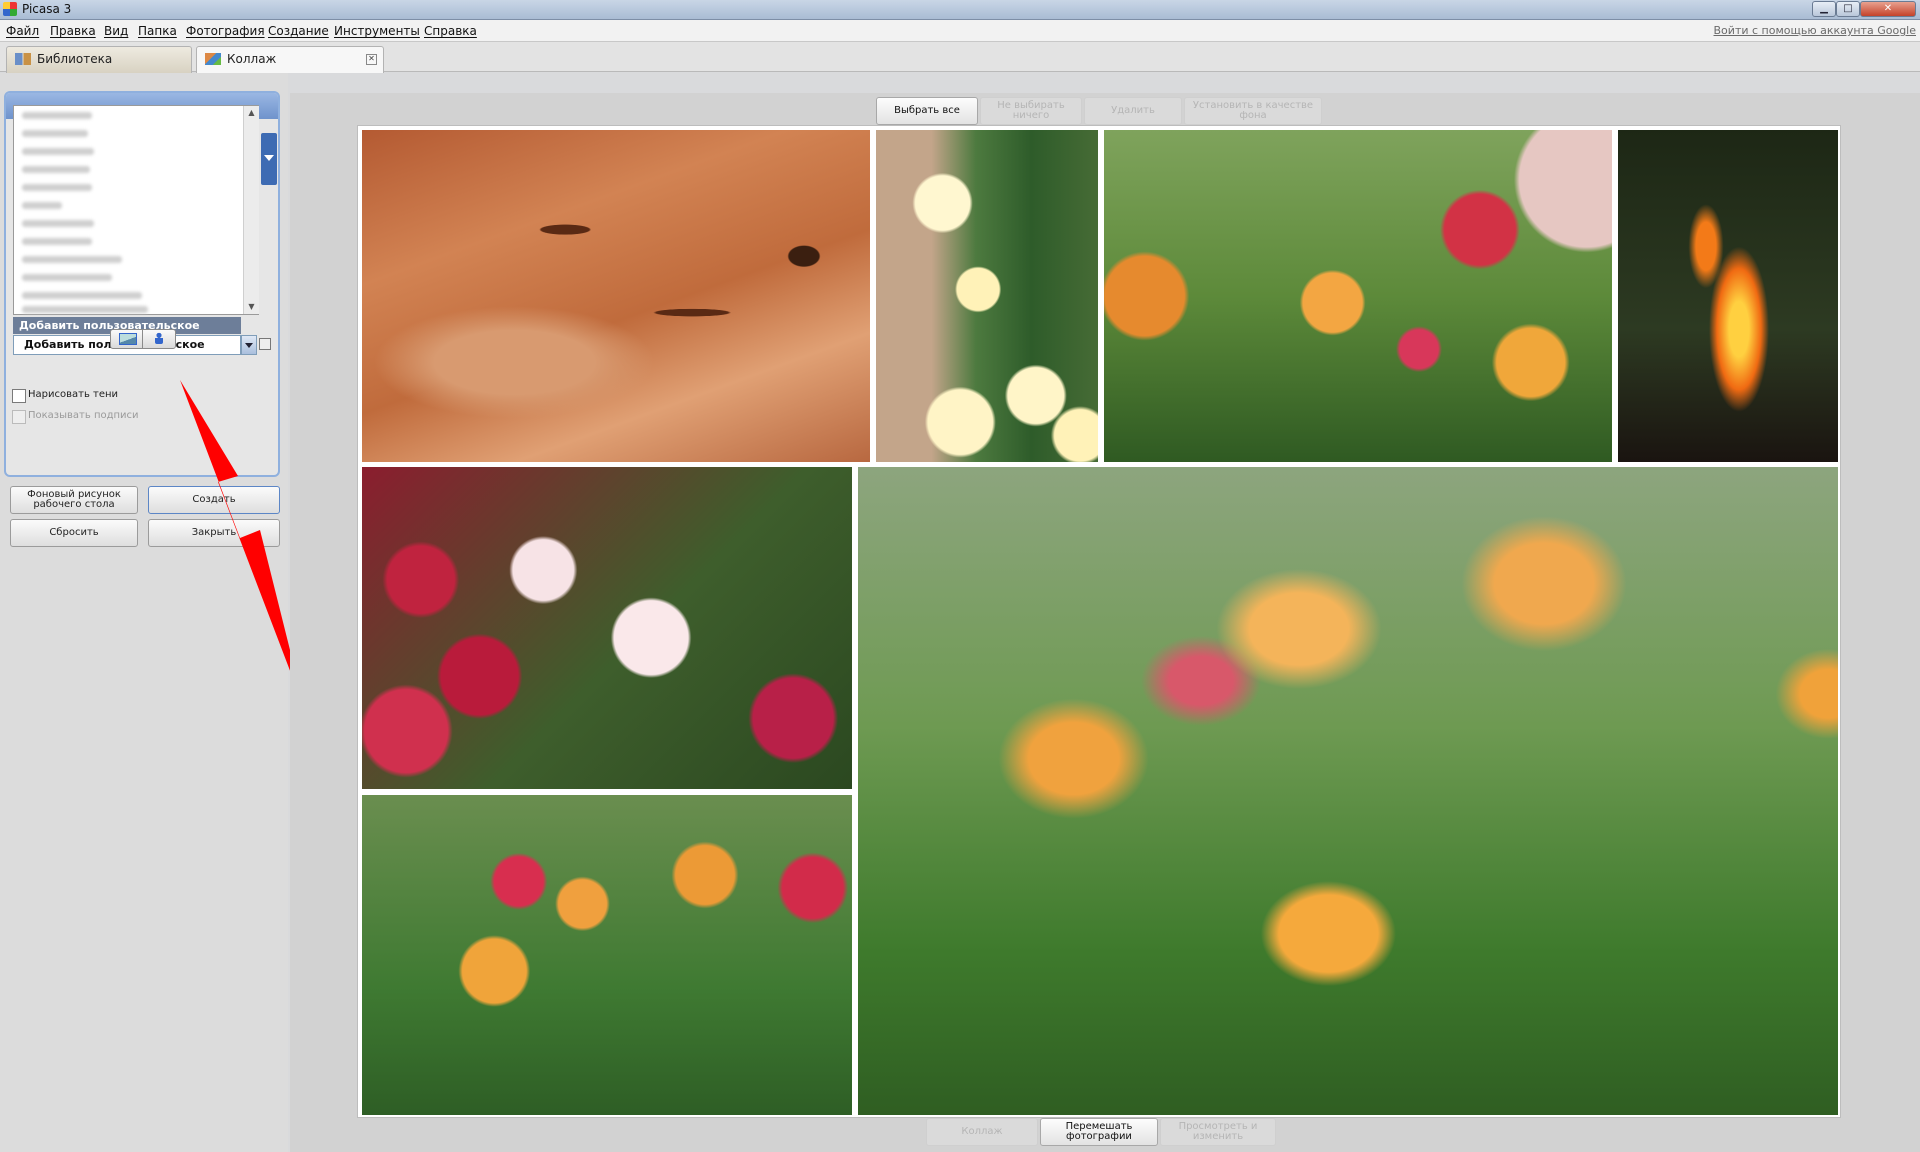  What do you see at coordinates (371, 59) in the screenshot?
I see `close-tab-icon: ✕` at bounding box center [371, 59].